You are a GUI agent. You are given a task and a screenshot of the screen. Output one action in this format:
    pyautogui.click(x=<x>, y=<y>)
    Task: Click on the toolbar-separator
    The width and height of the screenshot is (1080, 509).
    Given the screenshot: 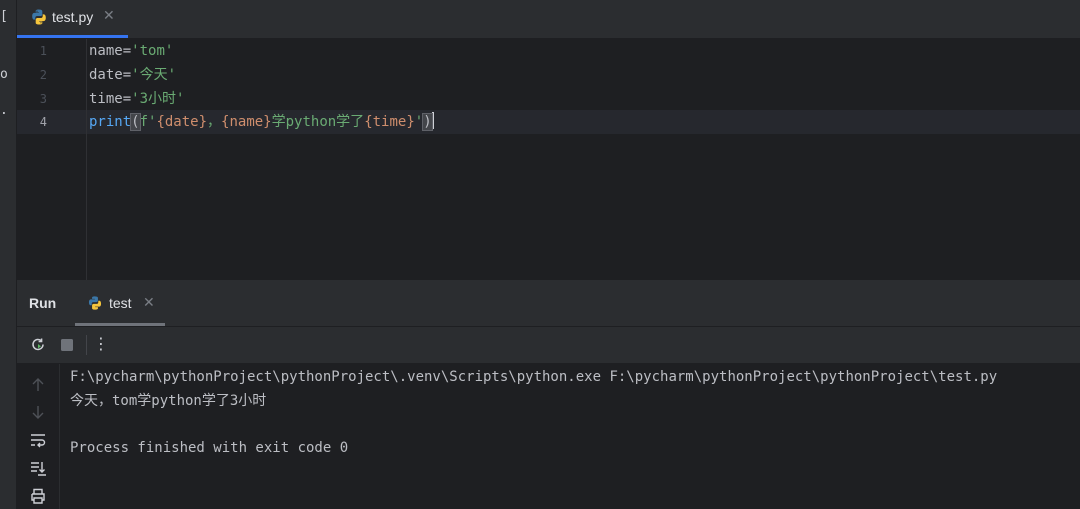 What is the action you would take?
    pyautogui.click(x=86, y=345)
    